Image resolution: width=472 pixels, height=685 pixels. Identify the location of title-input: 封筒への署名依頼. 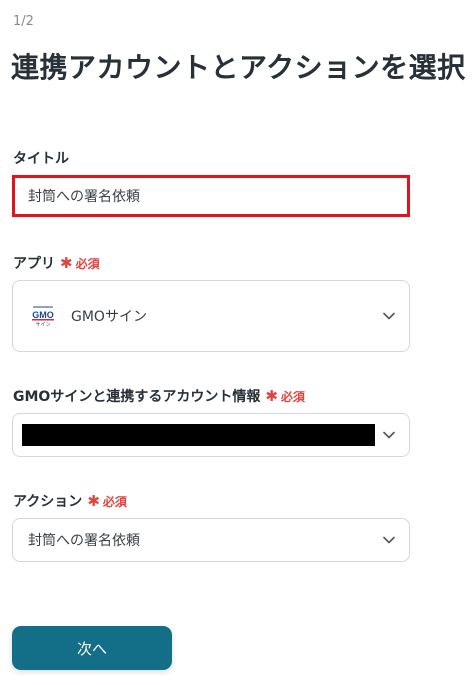
(211, 196).